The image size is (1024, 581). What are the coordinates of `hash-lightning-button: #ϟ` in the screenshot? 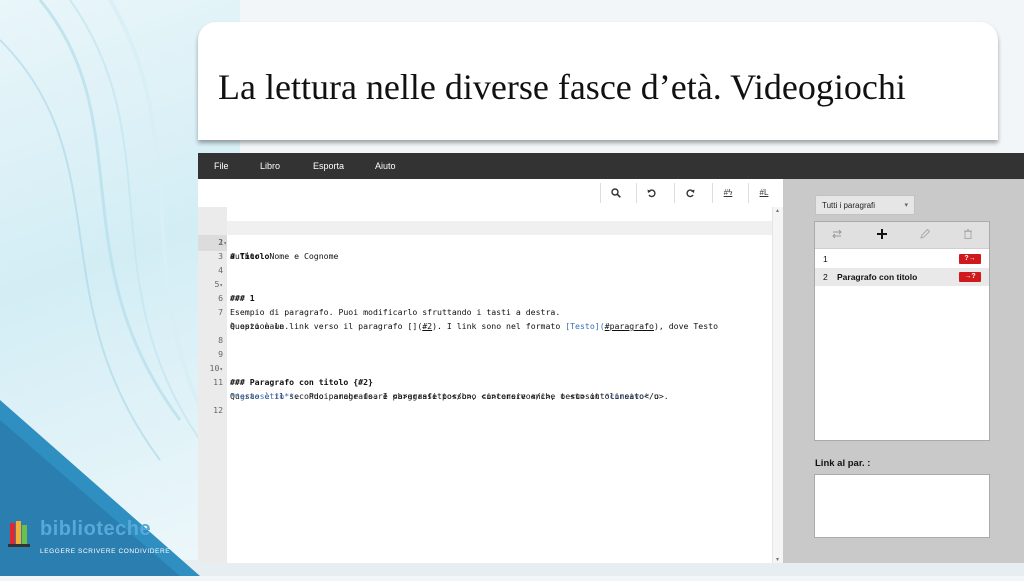 It's located at (727, 193).